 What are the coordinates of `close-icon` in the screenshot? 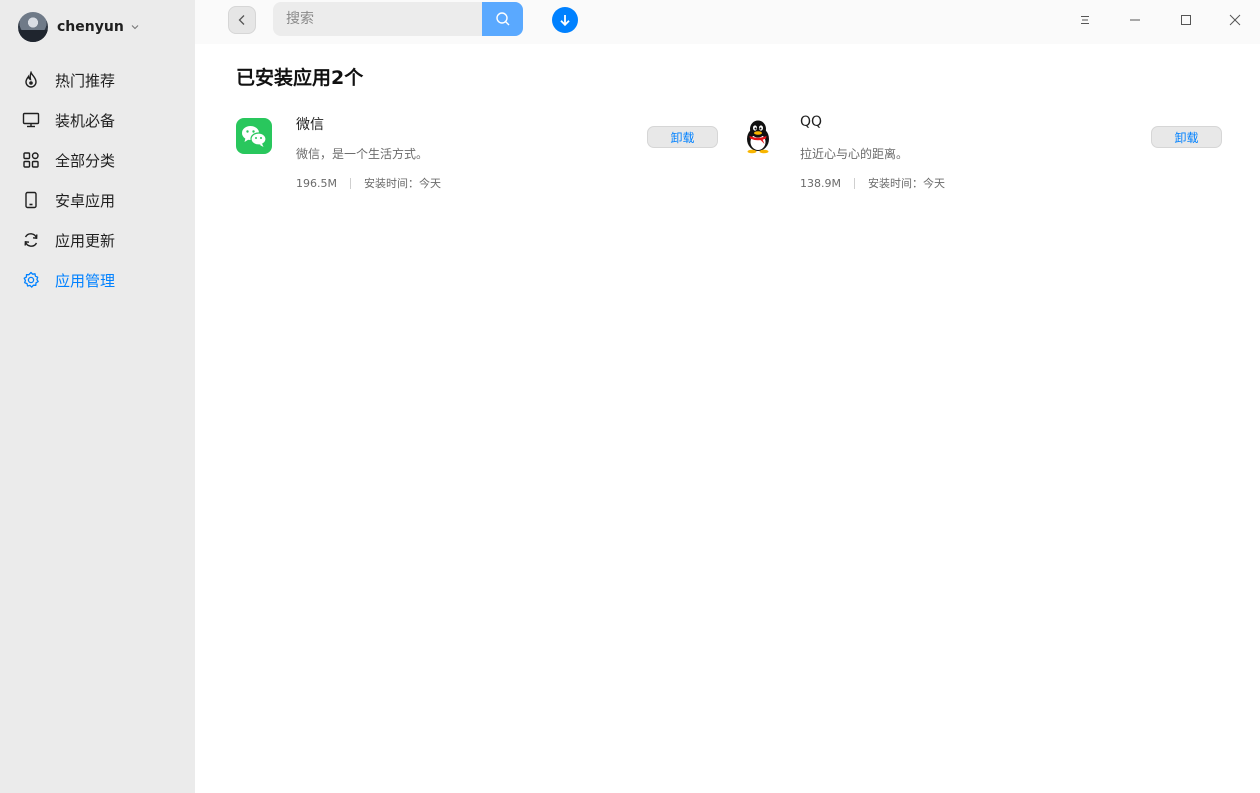 It's located at (1235, 20).